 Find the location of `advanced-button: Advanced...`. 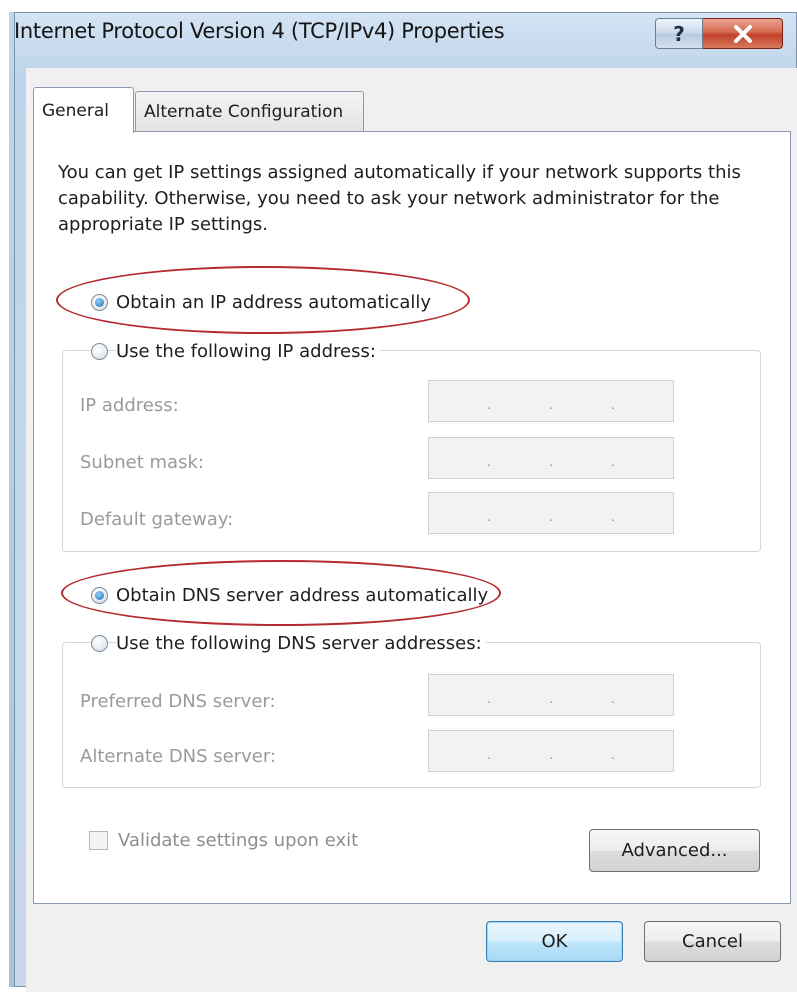

advanced-button: Advanced... is located at coordinates (674, 850).